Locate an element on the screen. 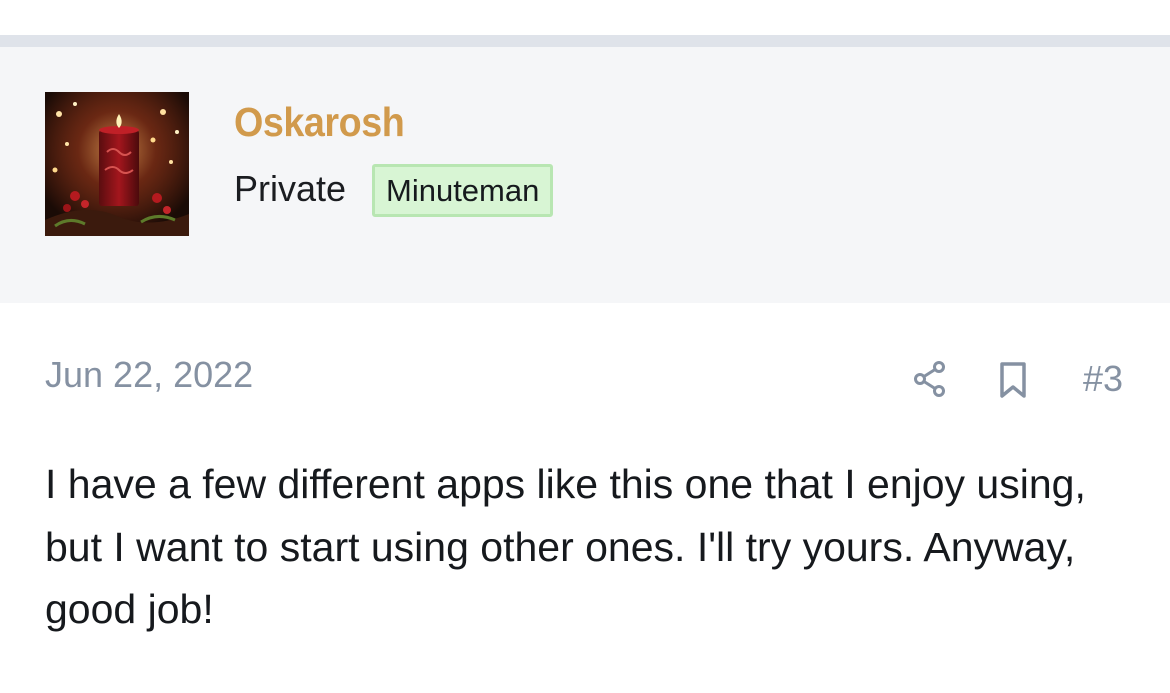 This screenshot has height=693, width=1170. post-divider is located at coordinates (585, 41).